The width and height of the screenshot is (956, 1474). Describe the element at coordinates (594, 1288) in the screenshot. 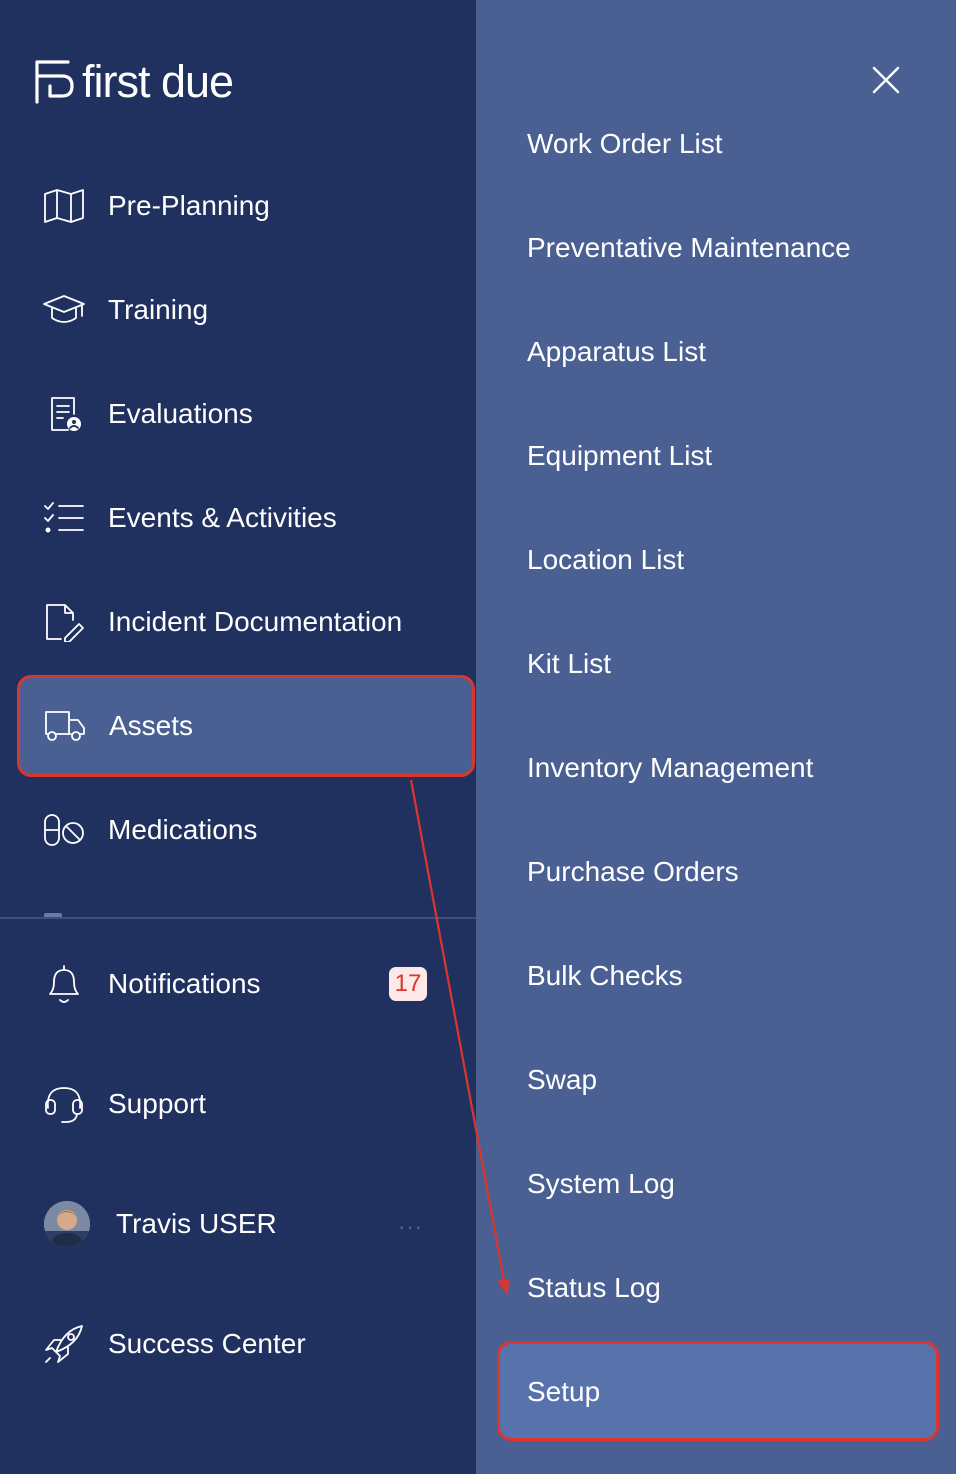

I see `submenu-item-status-log: Status Log` at that location.